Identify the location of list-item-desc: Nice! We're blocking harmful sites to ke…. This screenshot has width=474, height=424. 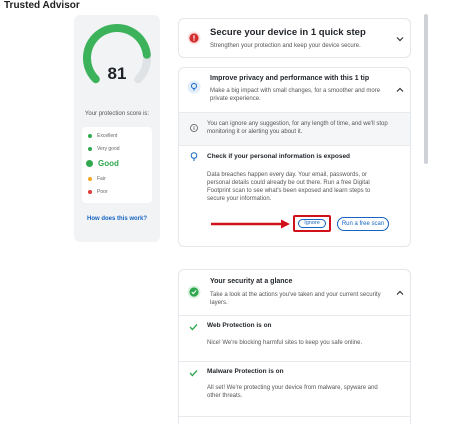
(285, 343).